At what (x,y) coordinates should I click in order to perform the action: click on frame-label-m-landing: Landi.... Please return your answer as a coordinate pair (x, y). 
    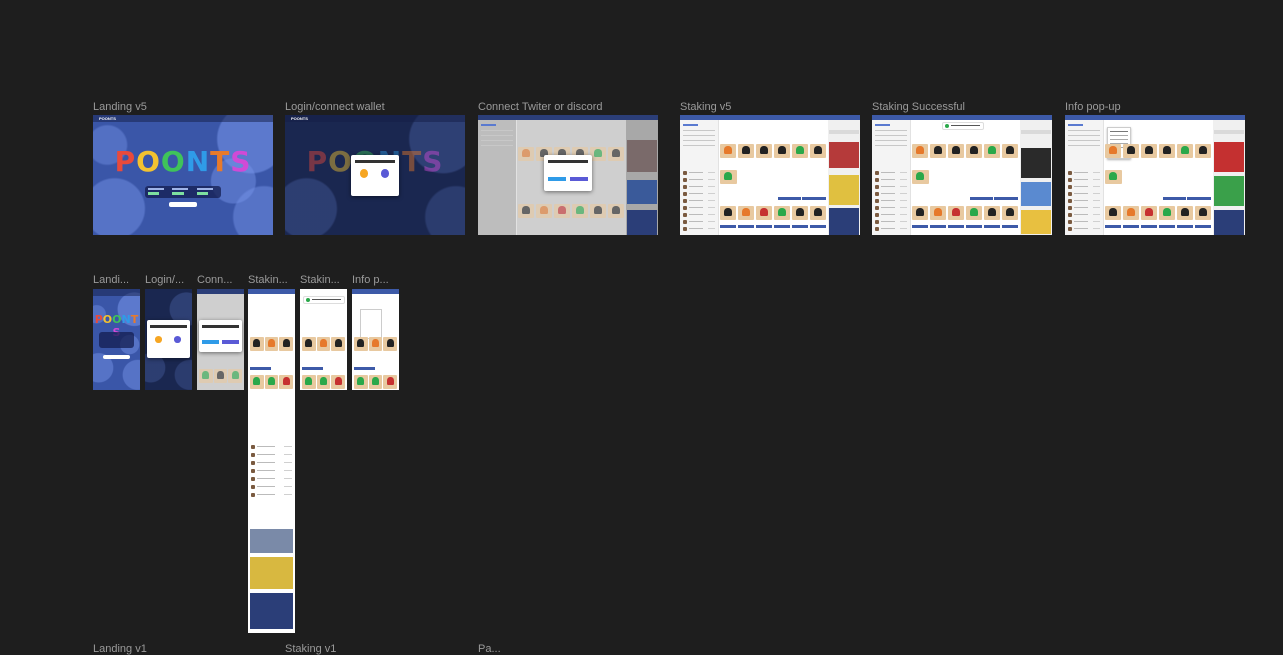
    Looking at the image, I should click on (116, 280).